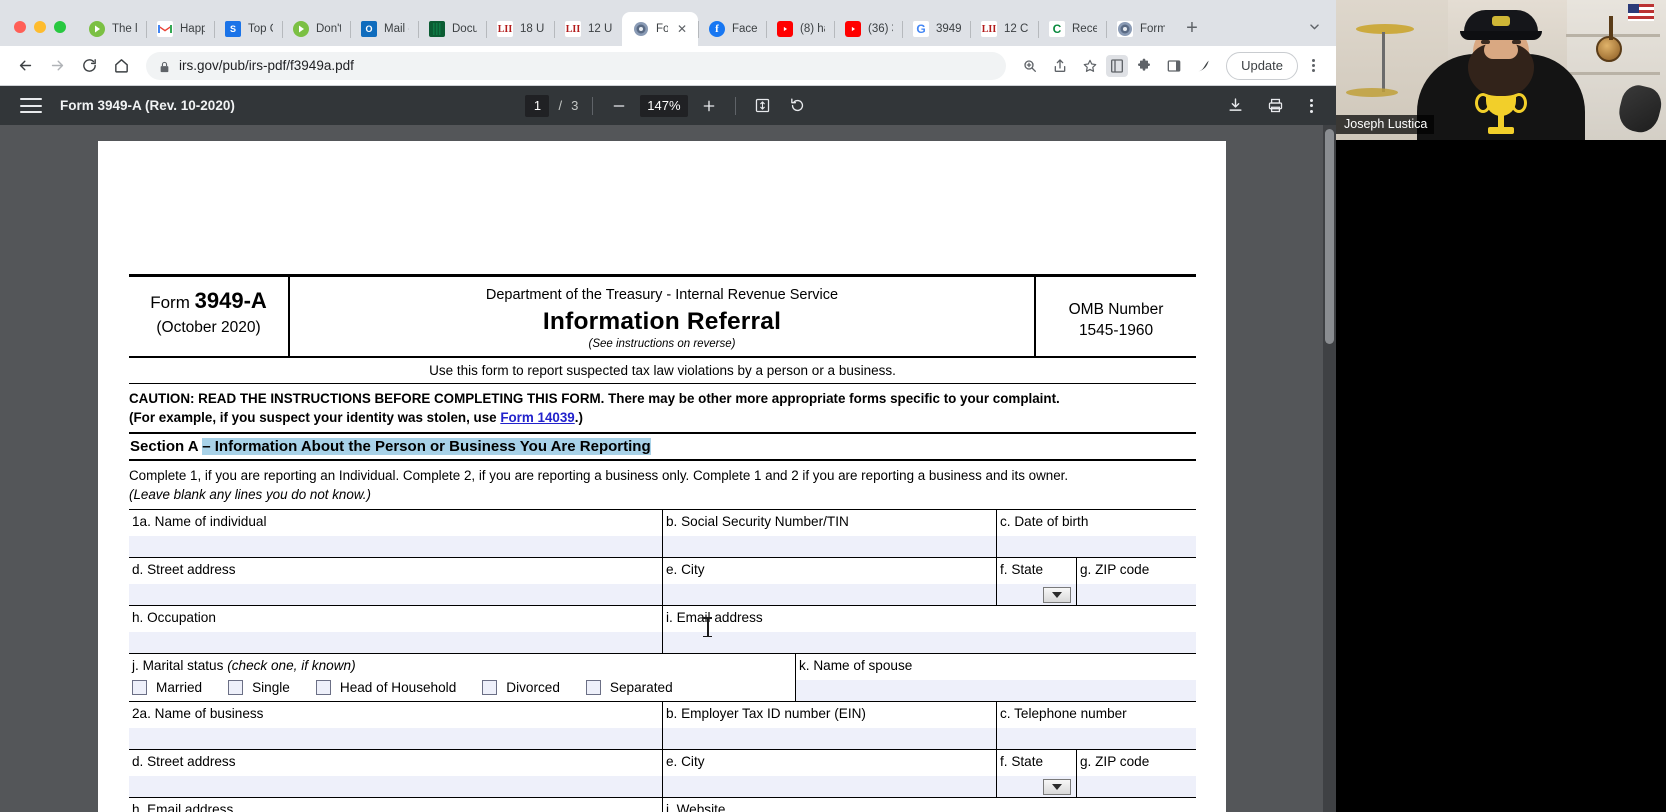 The image size is (1666, 812). What do you see at coordinates (1174, 66) in the screenshot?
I see `side-panel-icon` at bounding box center [1174, 66].